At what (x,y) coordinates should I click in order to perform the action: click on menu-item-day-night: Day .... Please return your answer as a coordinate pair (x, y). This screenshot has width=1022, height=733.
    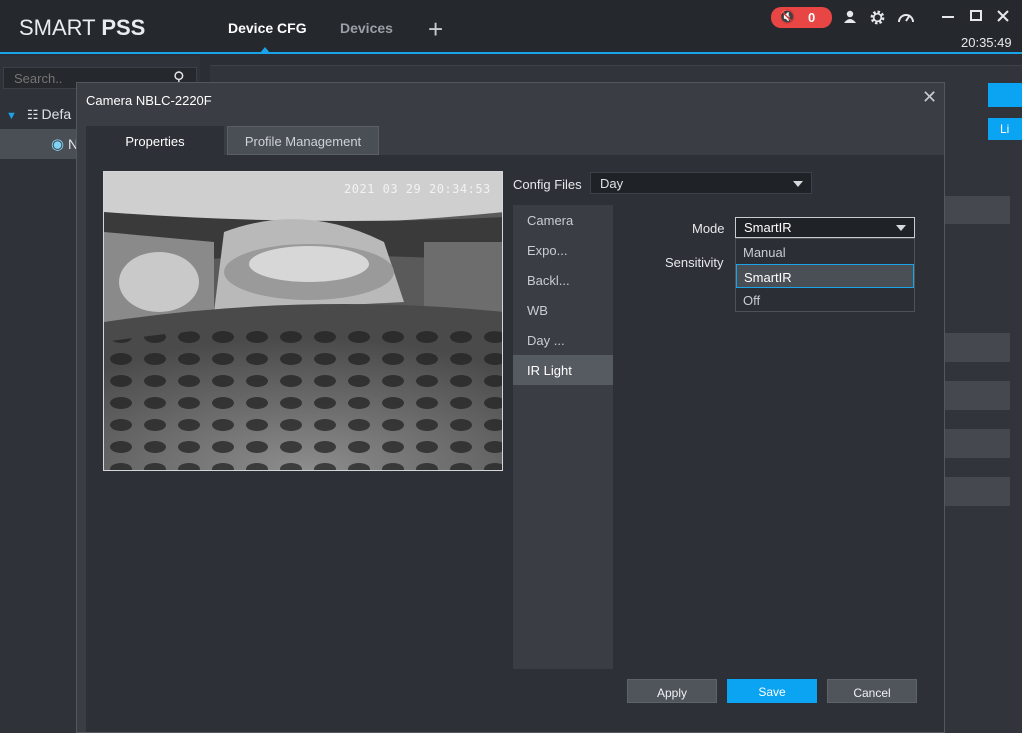
    Looking at the image, I should click on (563, 340).